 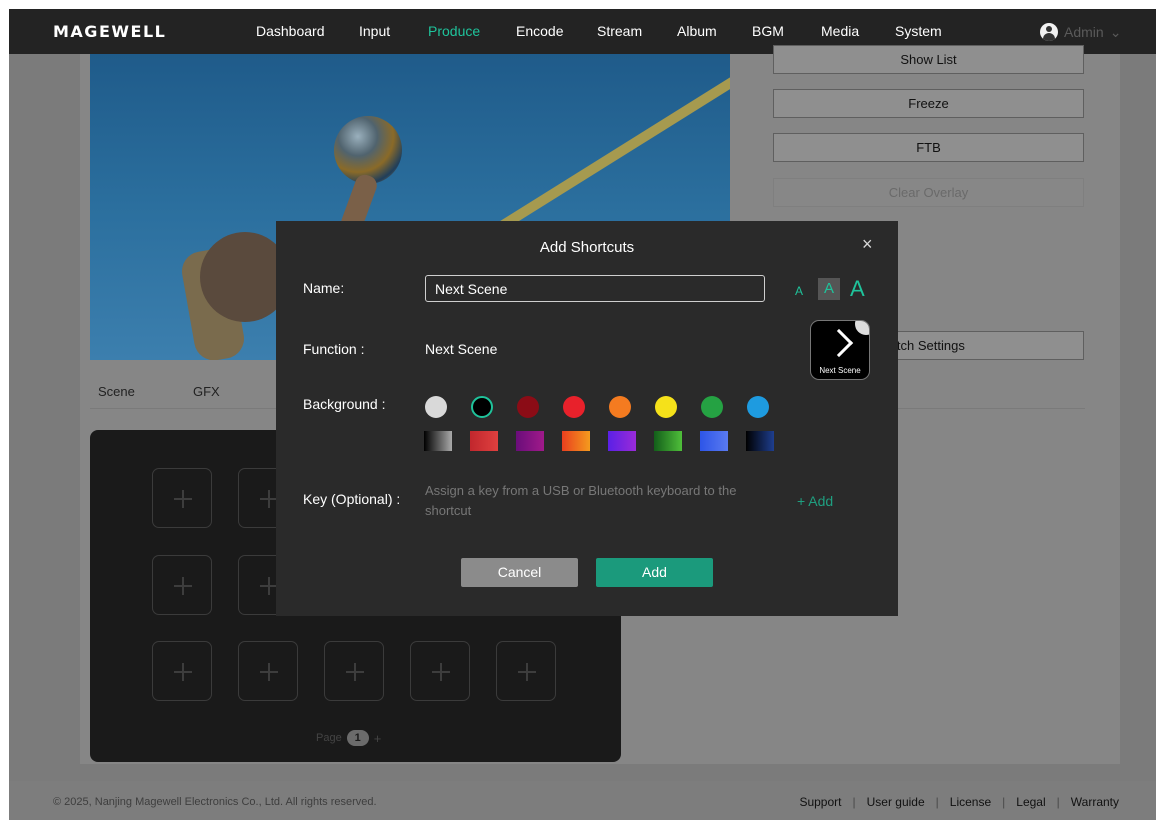 I want to click on user-menu: Admin ⌄, so click(x=1080, y=32).